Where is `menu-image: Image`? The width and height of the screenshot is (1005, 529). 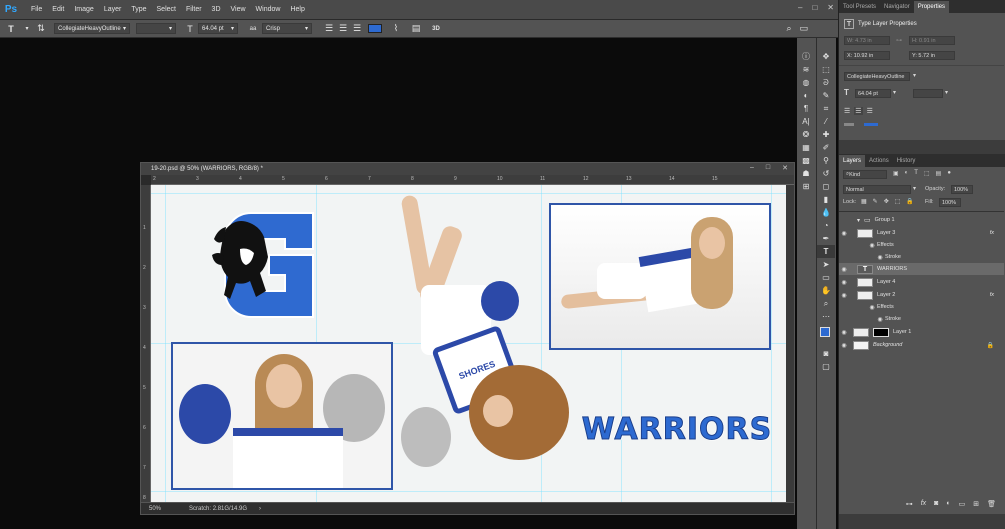
menu-image: Image is located at coordinates (83, 9).